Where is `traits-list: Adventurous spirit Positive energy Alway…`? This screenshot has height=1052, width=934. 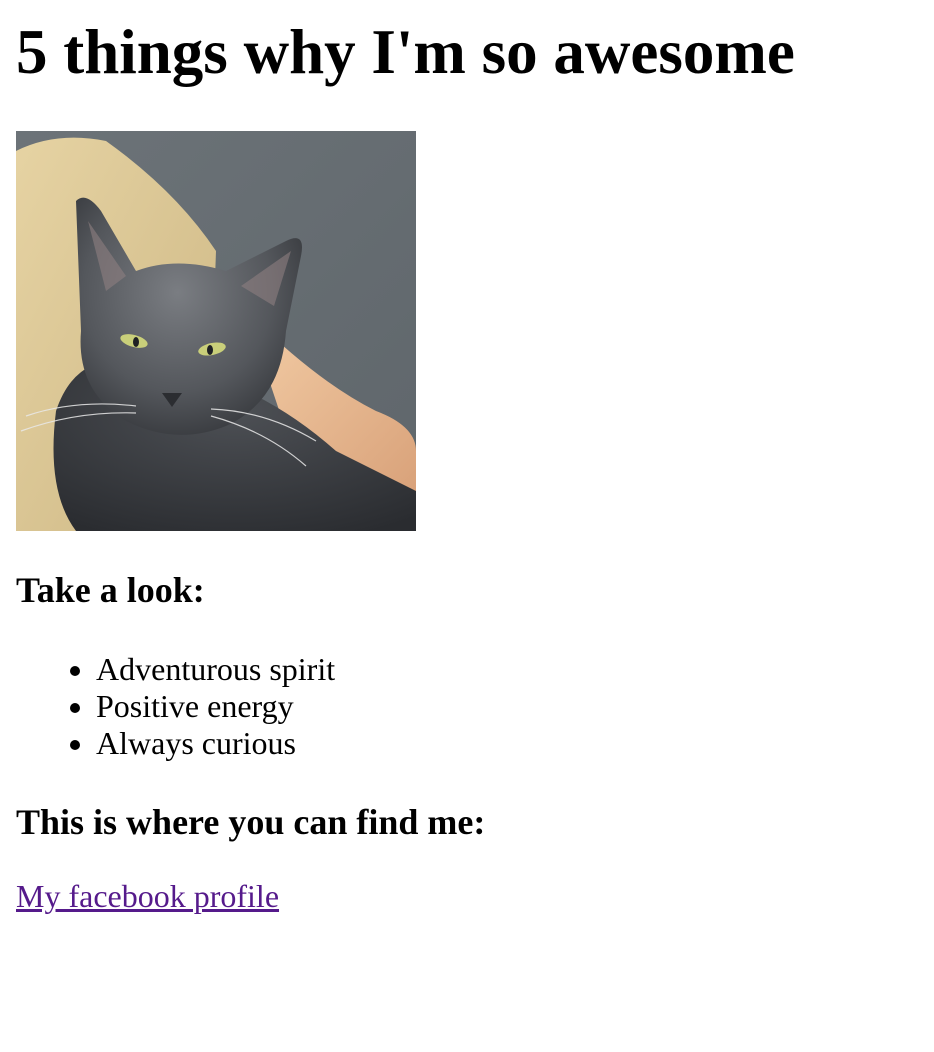
traits-list: Adventurous spirit Positive energy Alway… is located at coordinates (467, 706).